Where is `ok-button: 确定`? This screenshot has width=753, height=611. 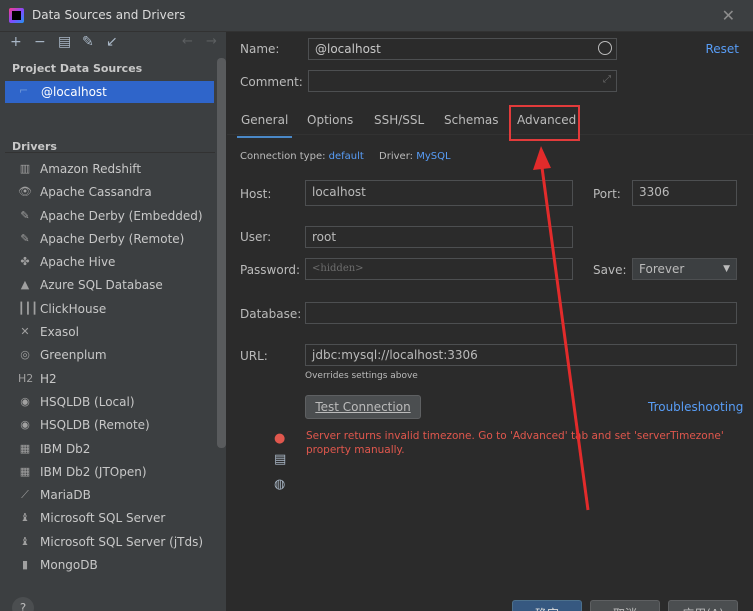 ok-button: 确定 is located at coordinates (547, 605).